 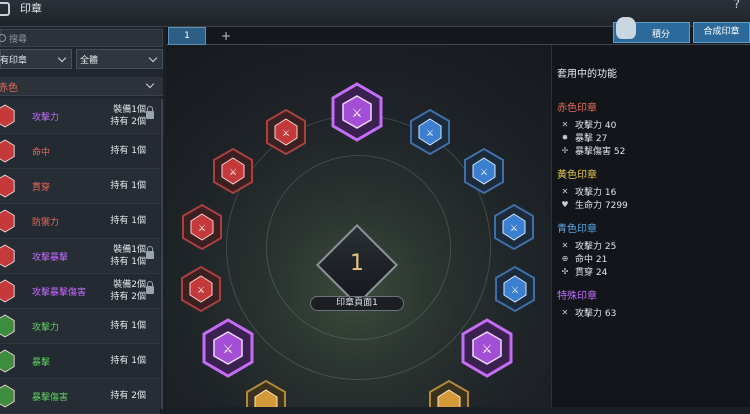 I want to click on effect-stat-text: 攻擊力 16, so click(x=596, y=193).